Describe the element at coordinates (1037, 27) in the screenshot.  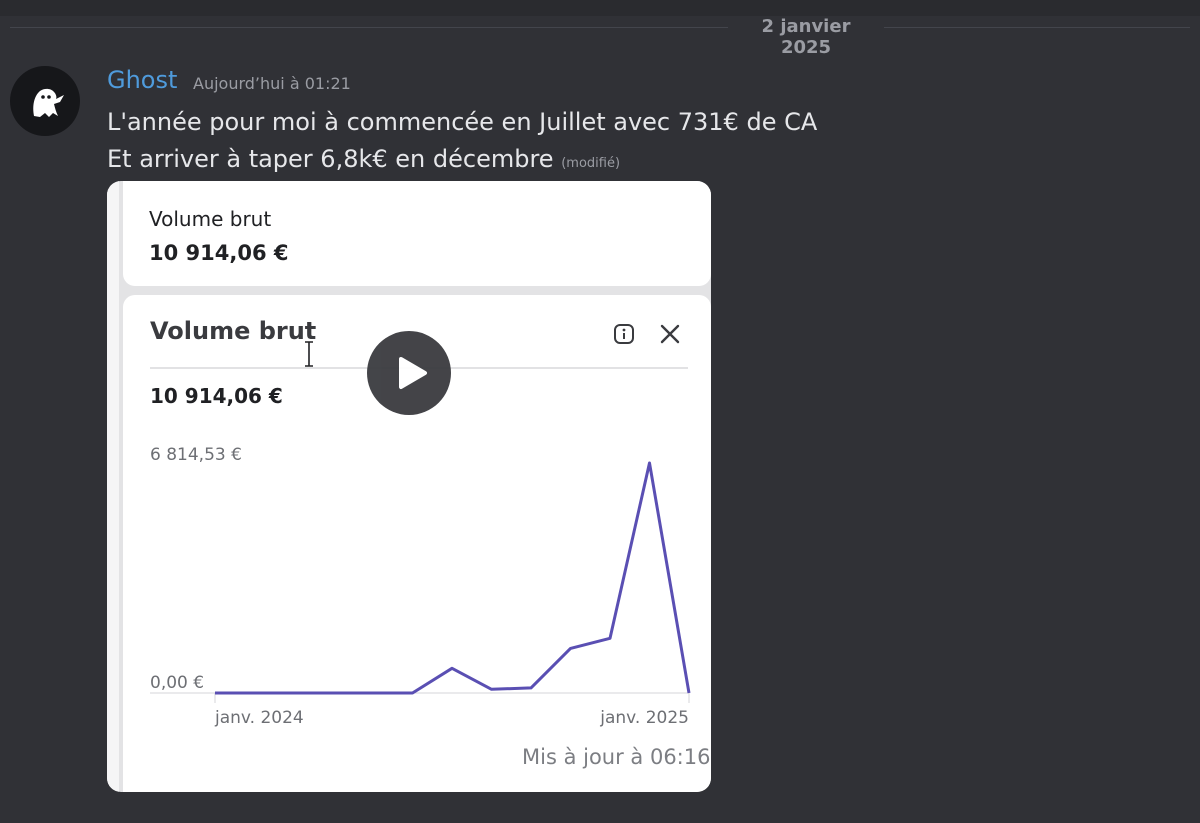
I see `date-divider-line-right` at that location.